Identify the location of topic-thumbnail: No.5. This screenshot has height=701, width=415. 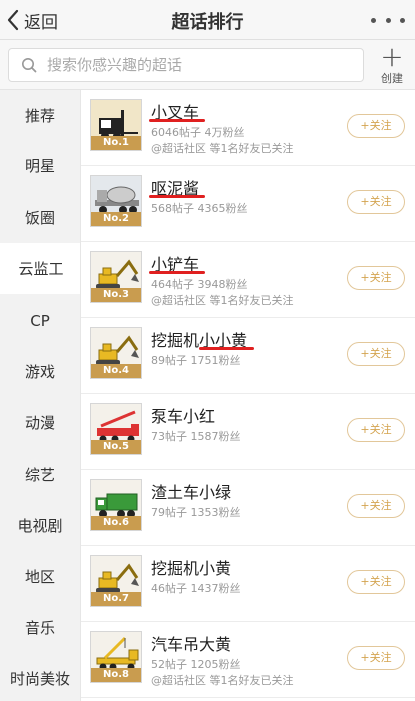
(116, 429).